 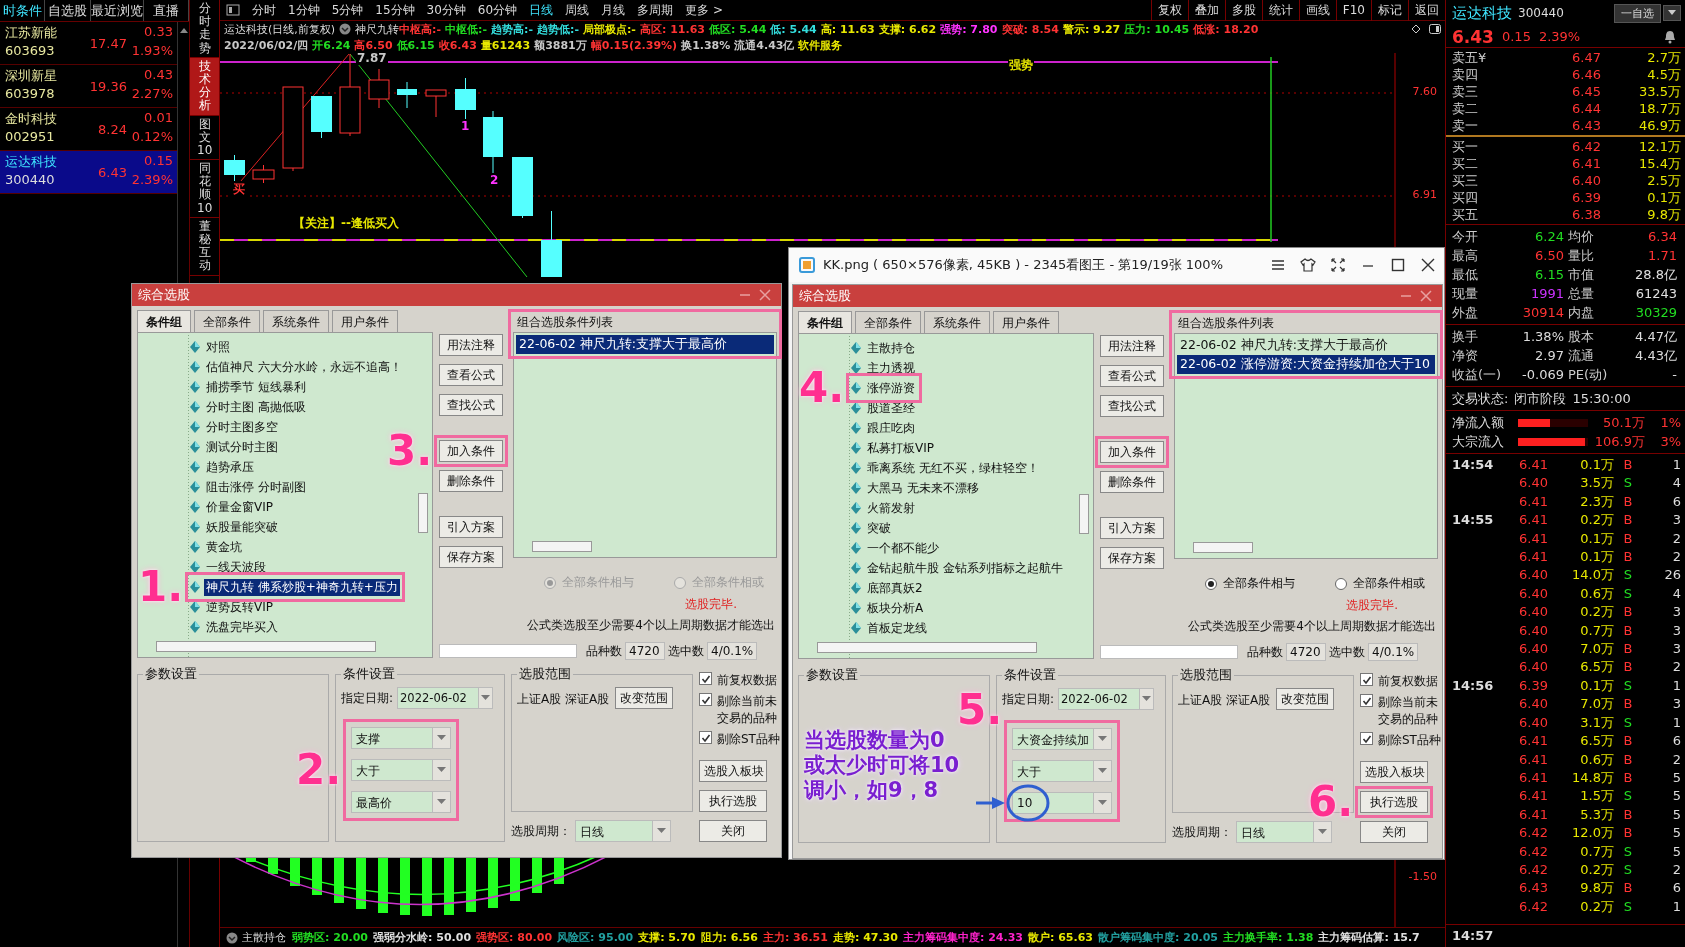 What do you see at coordinates (1341, 583) in the screenshot?
I see `radio-button` at bounding box center [1341, 583].